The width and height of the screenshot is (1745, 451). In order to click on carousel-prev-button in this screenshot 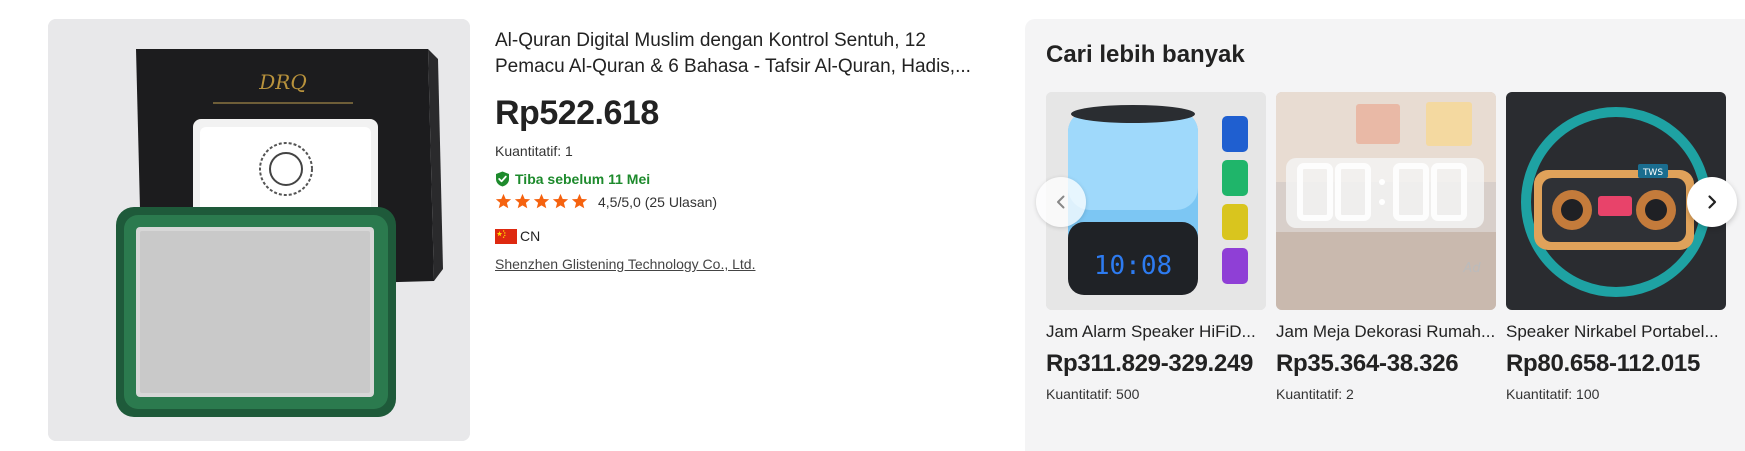, I will do `click(1061, 202)`.